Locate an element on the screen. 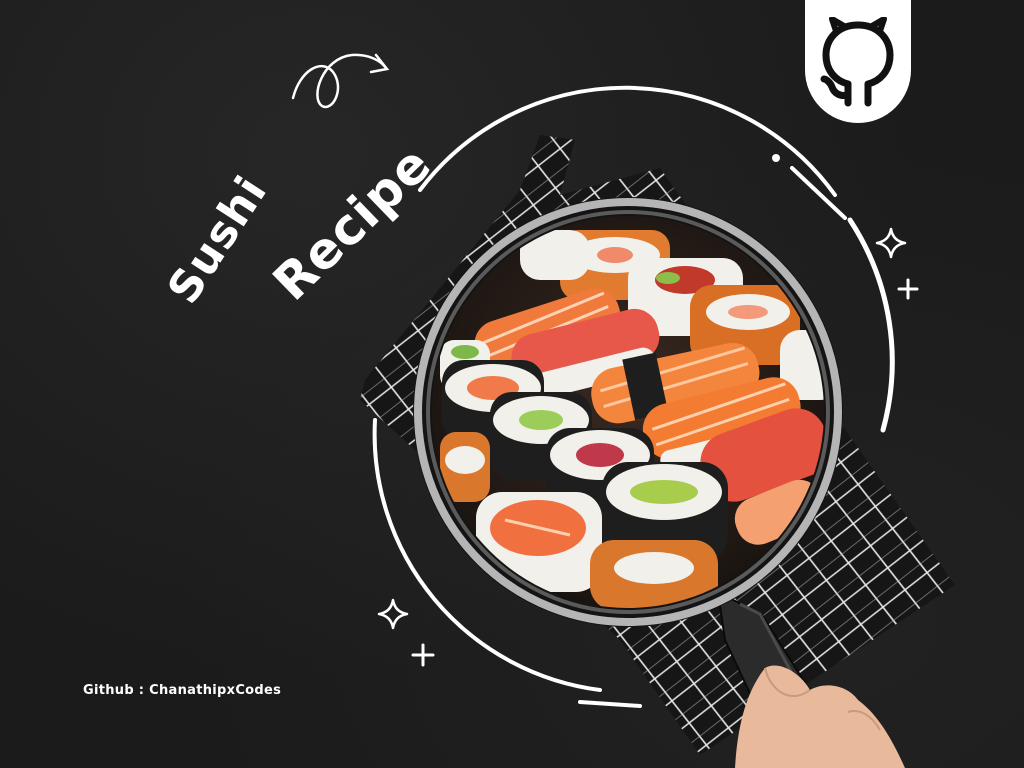 This screenshot has height=768, width=1024. github-icon is located at coordinates (857, 62).